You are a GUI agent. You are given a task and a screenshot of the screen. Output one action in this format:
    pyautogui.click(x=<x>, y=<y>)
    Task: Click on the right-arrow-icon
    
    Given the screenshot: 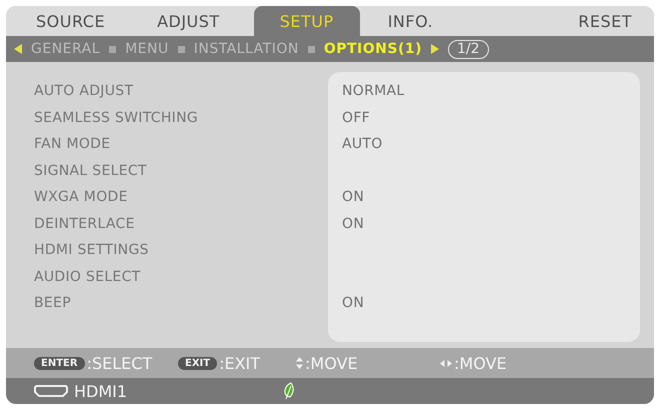 What is the action you would take?
    pyautogui.click(x=435, y=49)
    